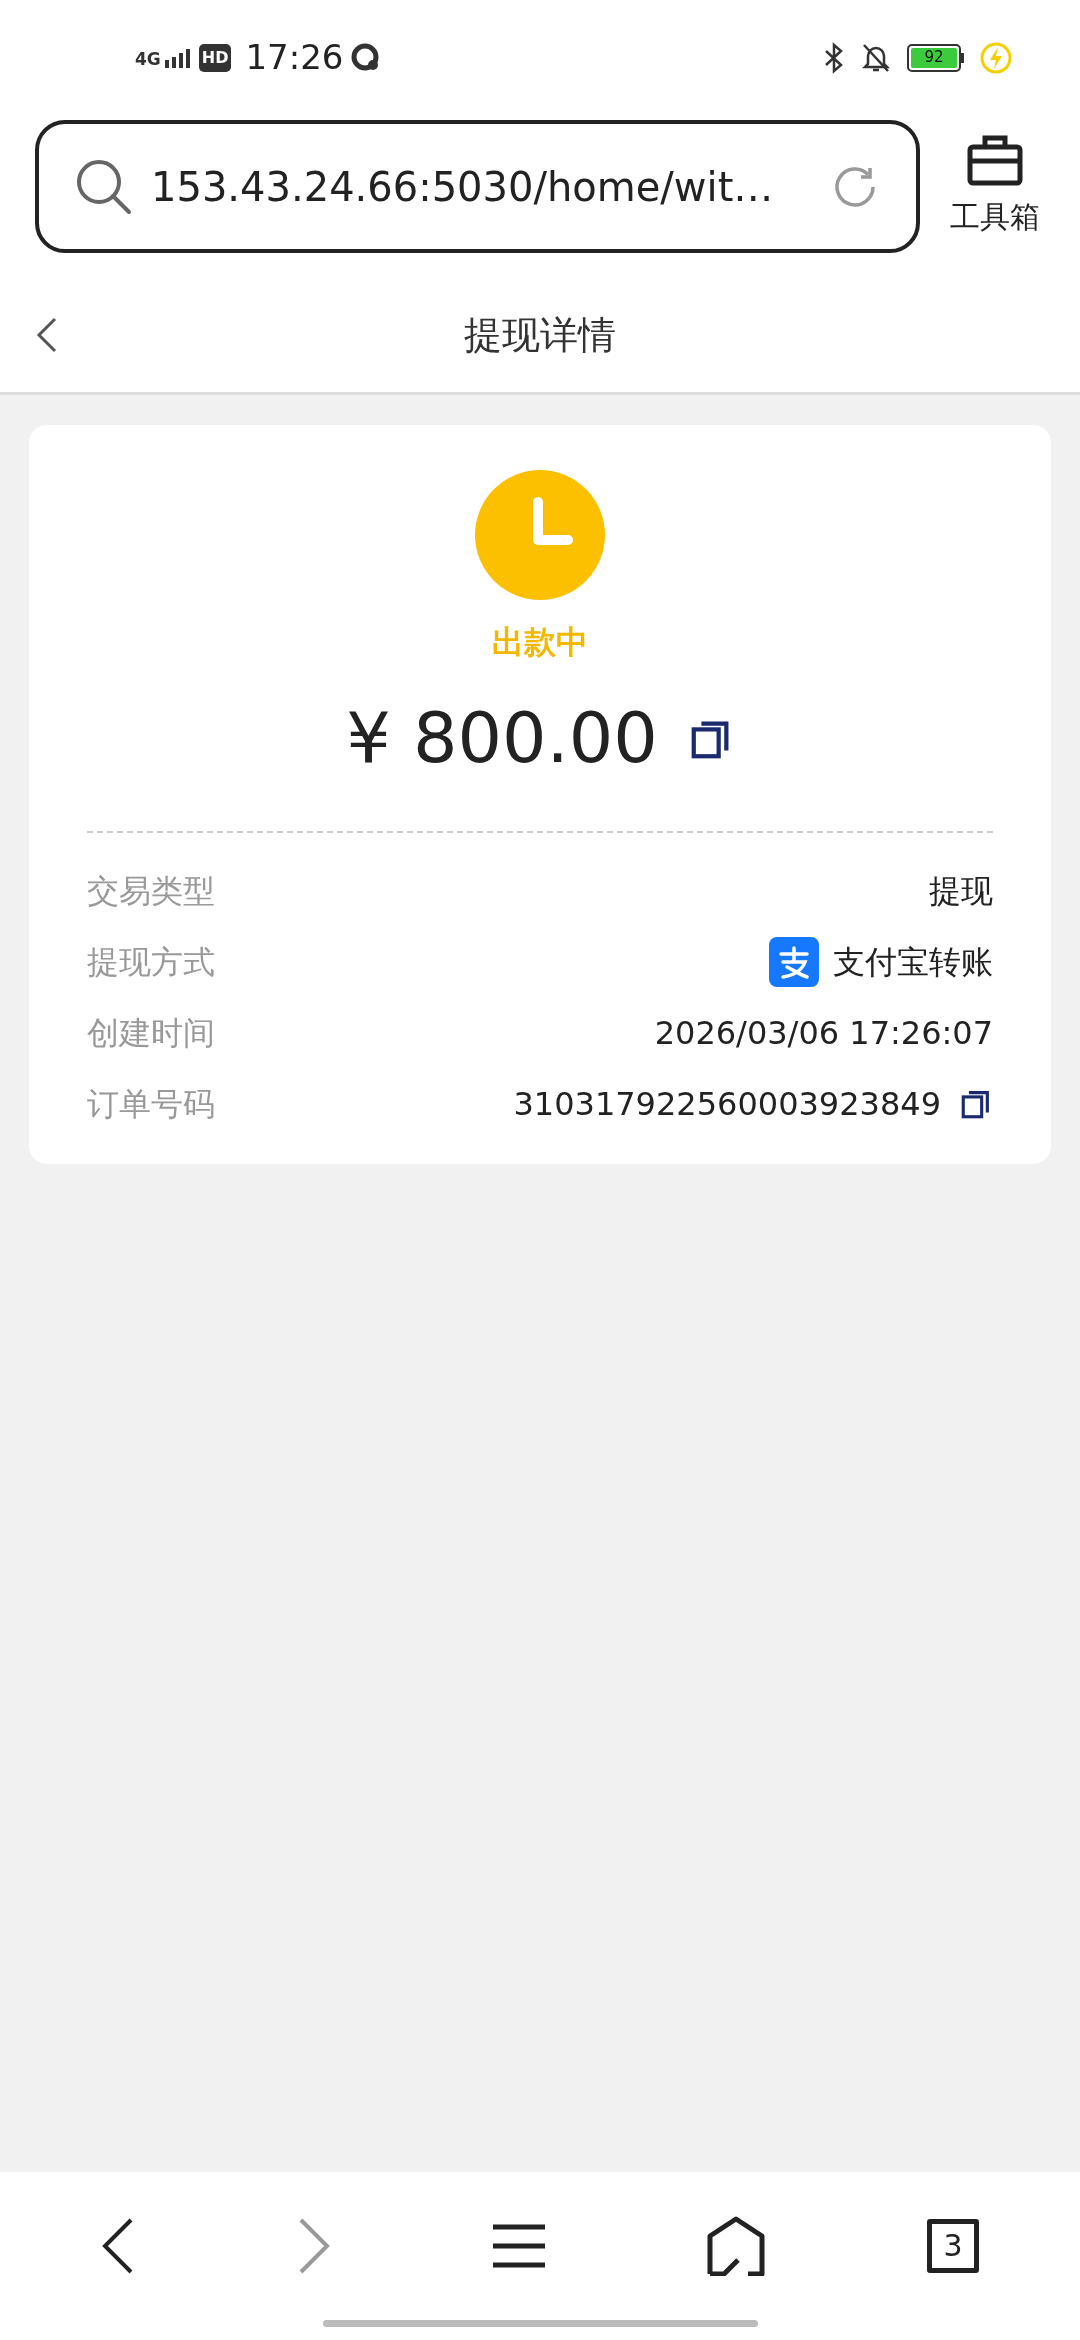 Image resolution: width=1080 pixels, height=2340 pixels. Describe the element at coordinates (913, 962) in the screenshot. I see `detail-value: 支付宝转账` at that location.